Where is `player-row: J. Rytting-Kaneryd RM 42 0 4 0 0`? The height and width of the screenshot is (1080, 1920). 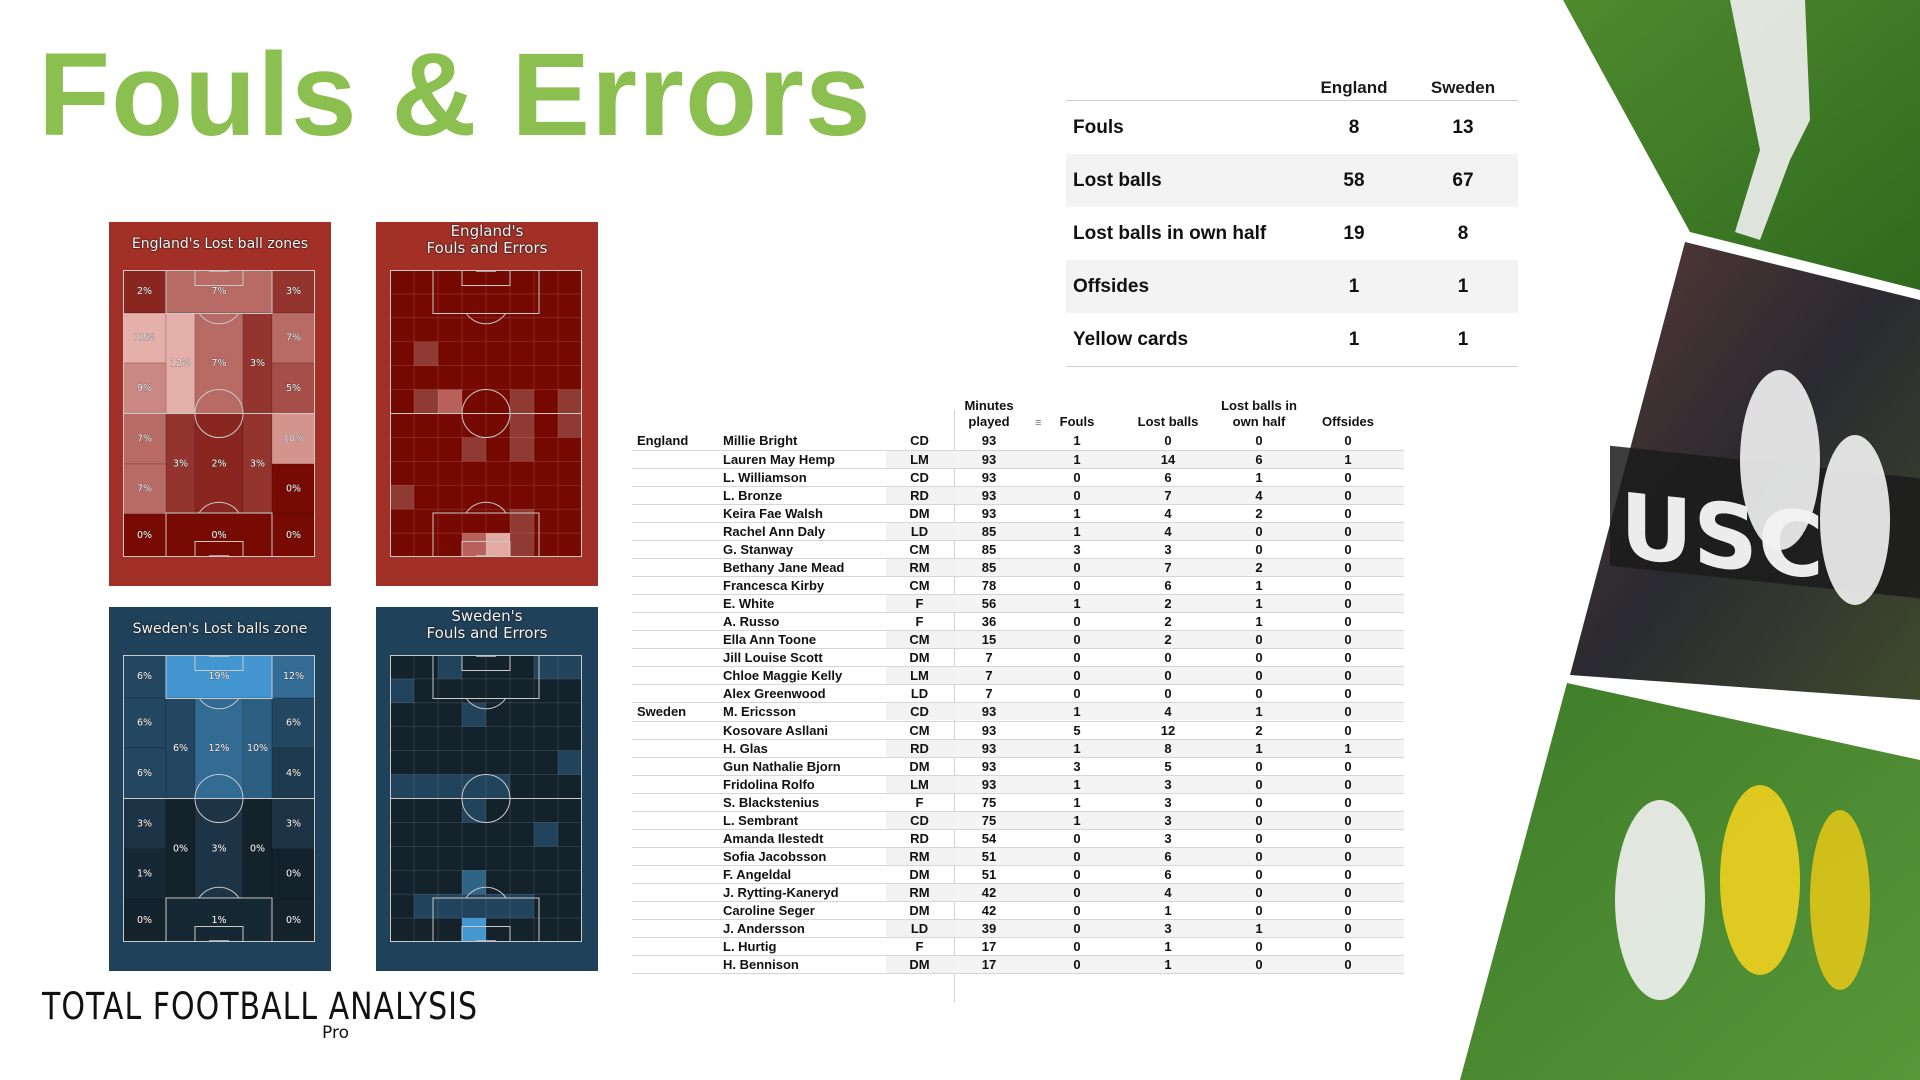 player-row: J. Rytting-Kaneryd RM 42 0 4 0 0 is located at coordinates (1018, 893).